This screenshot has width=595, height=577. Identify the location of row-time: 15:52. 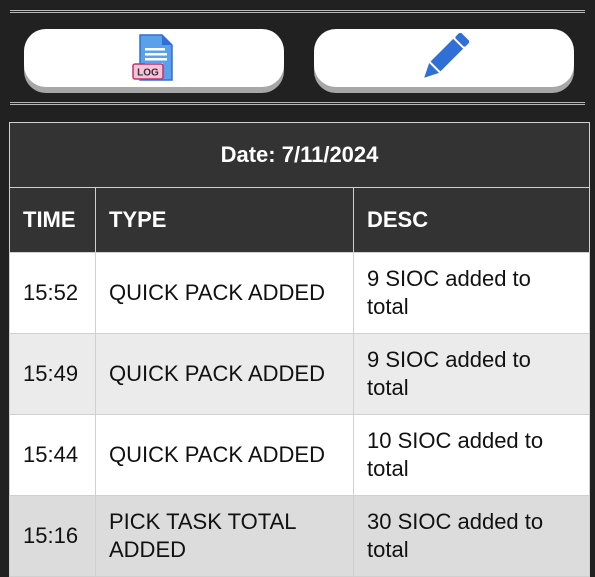
(52, 293).